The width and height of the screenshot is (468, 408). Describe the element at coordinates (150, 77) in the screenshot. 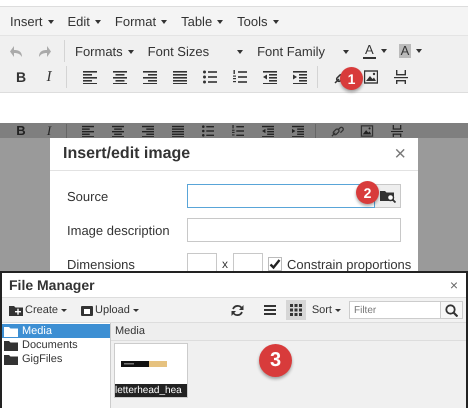

I see `align-right-icon` at that location.